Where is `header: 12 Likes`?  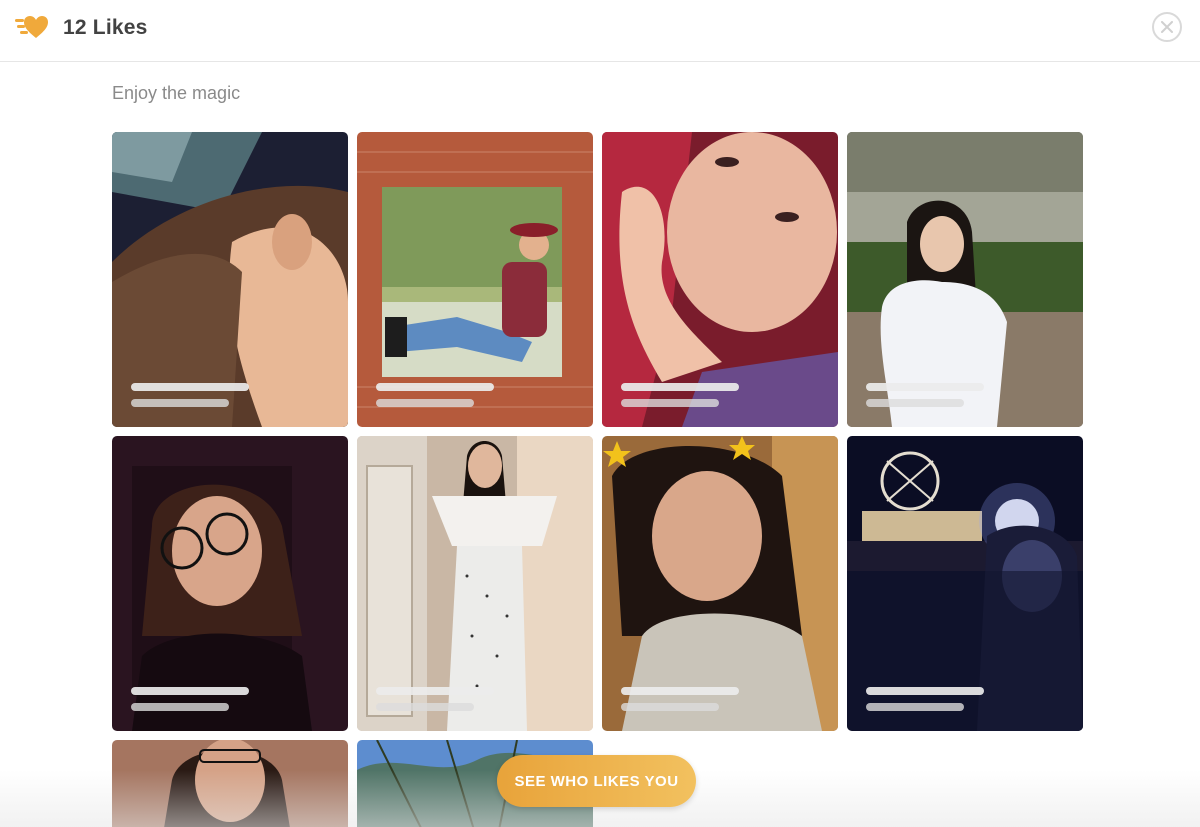 header: 12 Likes is located at coordinates (600, 31).